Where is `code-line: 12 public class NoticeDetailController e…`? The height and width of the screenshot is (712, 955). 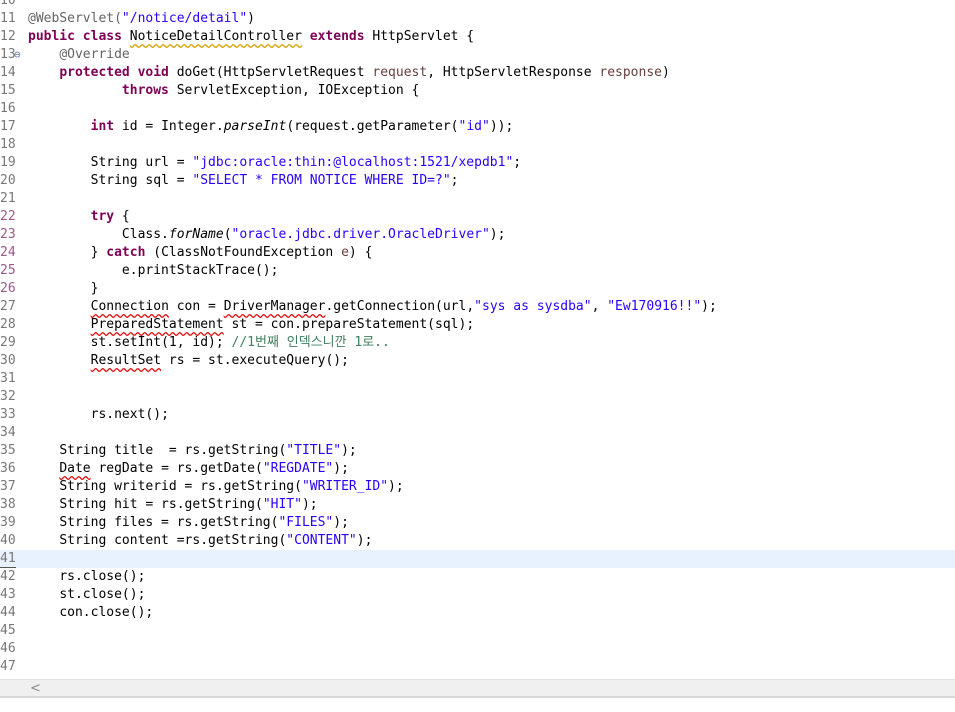
code-line: 12 public class NoticeDetailController e… is located at coordinates (477, 37).